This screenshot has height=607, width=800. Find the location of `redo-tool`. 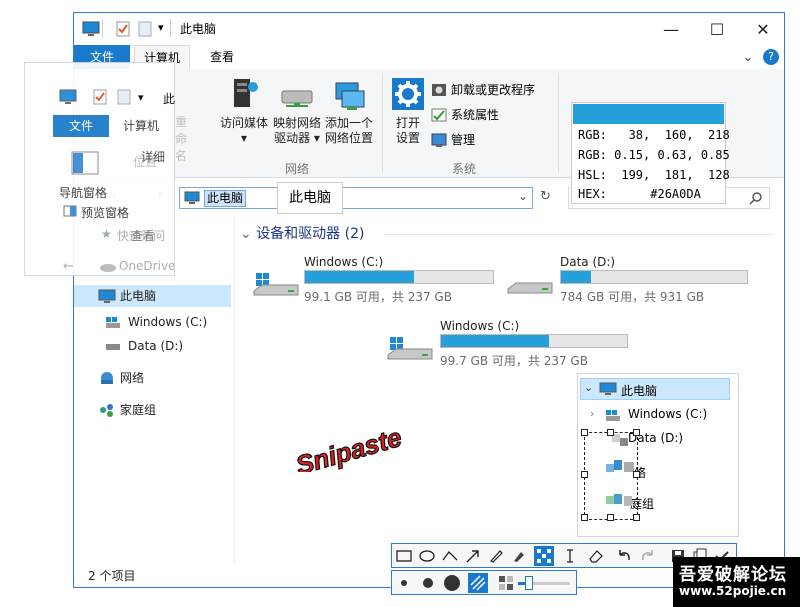

redo-tool is located at coordinates (648, 556).